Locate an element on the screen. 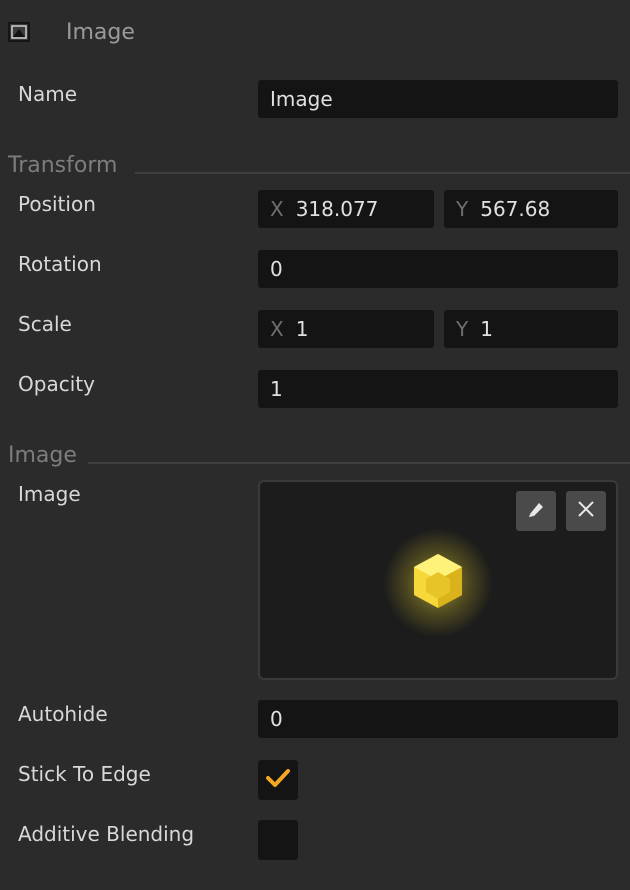  scale-y-value: 1 is located at coordinates (486, 329).